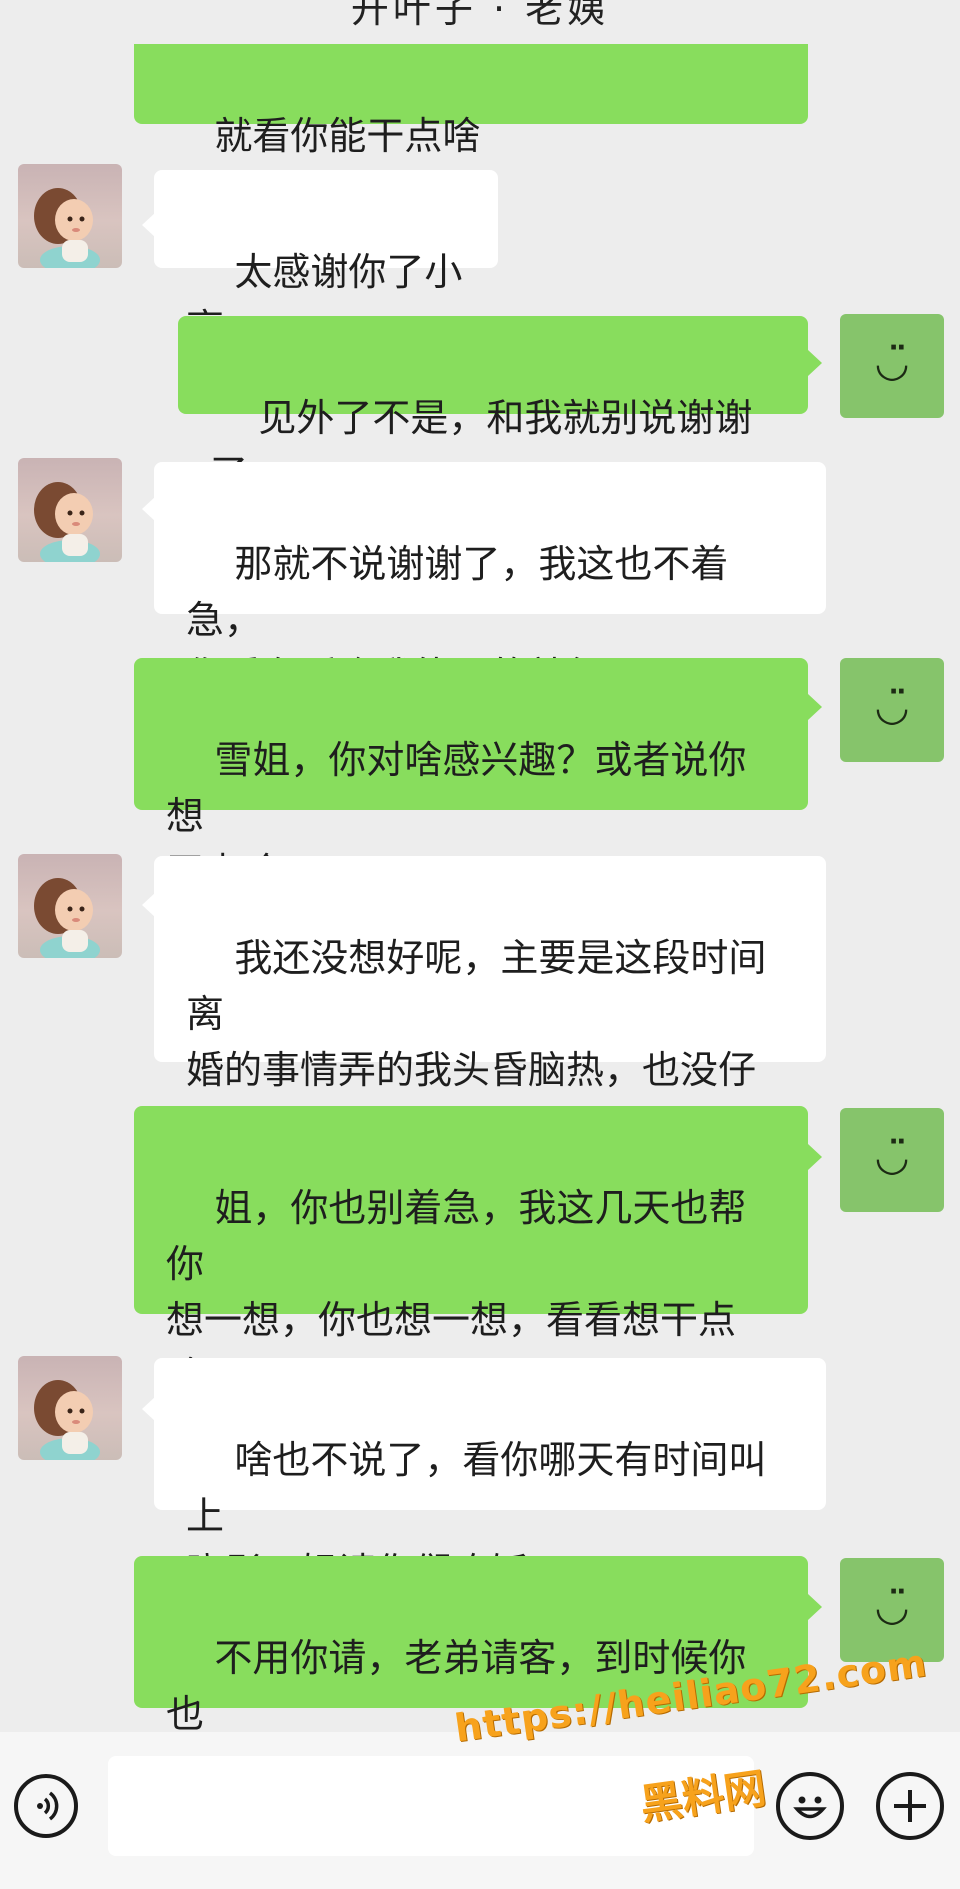  I want to click on plus-icon, so click(910, 1806).